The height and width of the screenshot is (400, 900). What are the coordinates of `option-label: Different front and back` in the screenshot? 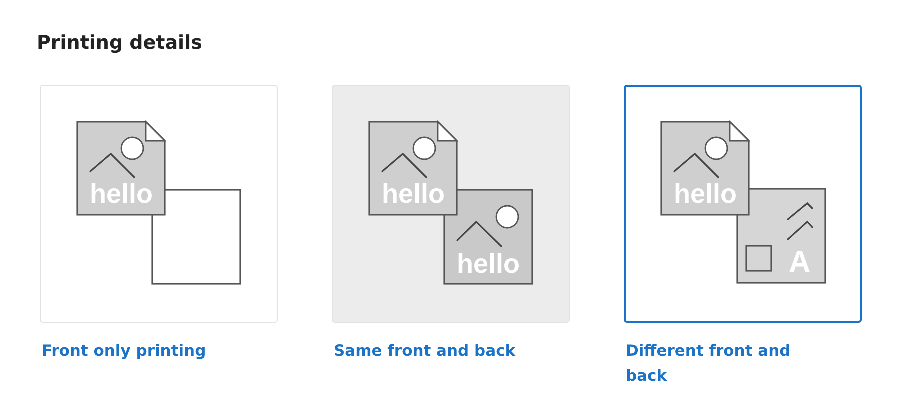 It's located at (726, 364).